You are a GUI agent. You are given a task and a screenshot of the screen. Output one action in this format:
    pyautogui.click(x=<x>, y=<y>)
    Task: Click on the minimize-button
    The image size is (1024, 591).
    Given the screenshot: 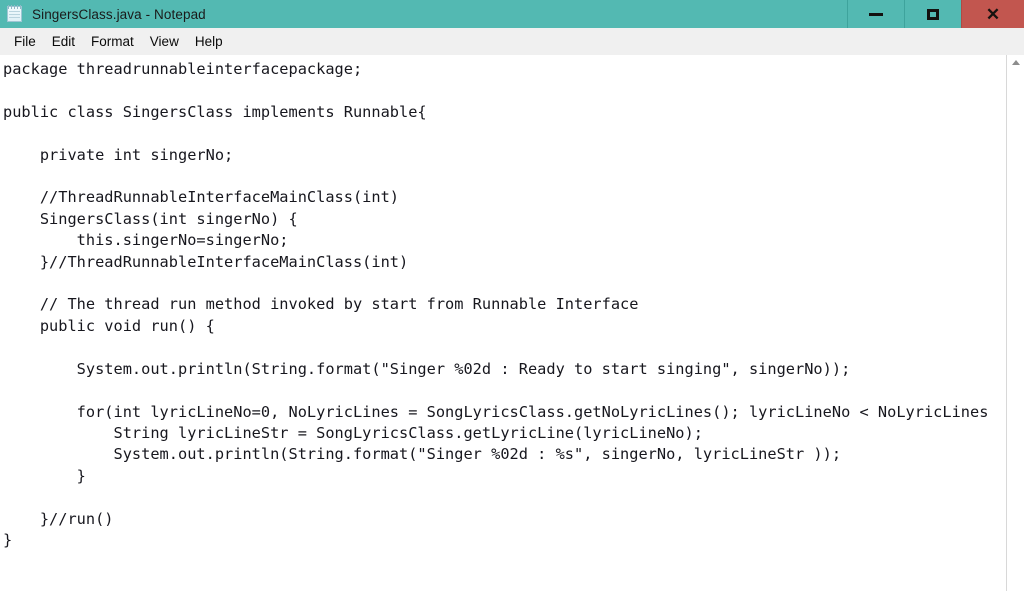 What is the action you would take?
    pyautogui.click(x=875, y=14)
    